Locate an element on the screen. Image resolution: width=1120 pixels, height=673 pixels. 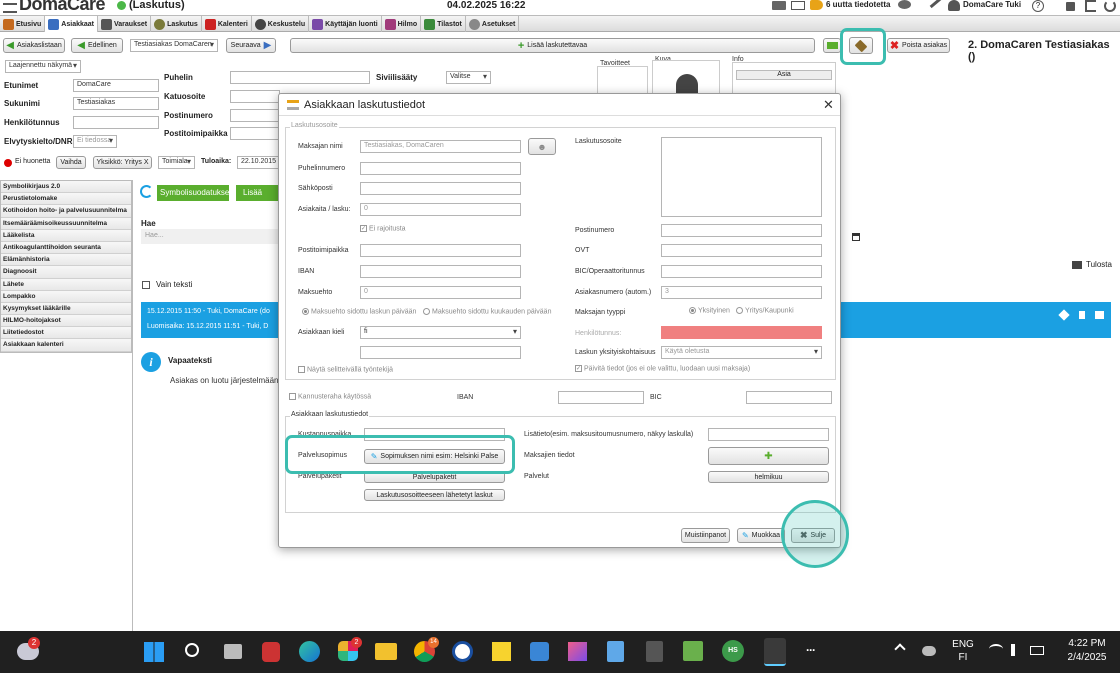
arrival-field: 22.10.2015 is located at coordinates (258, 162).